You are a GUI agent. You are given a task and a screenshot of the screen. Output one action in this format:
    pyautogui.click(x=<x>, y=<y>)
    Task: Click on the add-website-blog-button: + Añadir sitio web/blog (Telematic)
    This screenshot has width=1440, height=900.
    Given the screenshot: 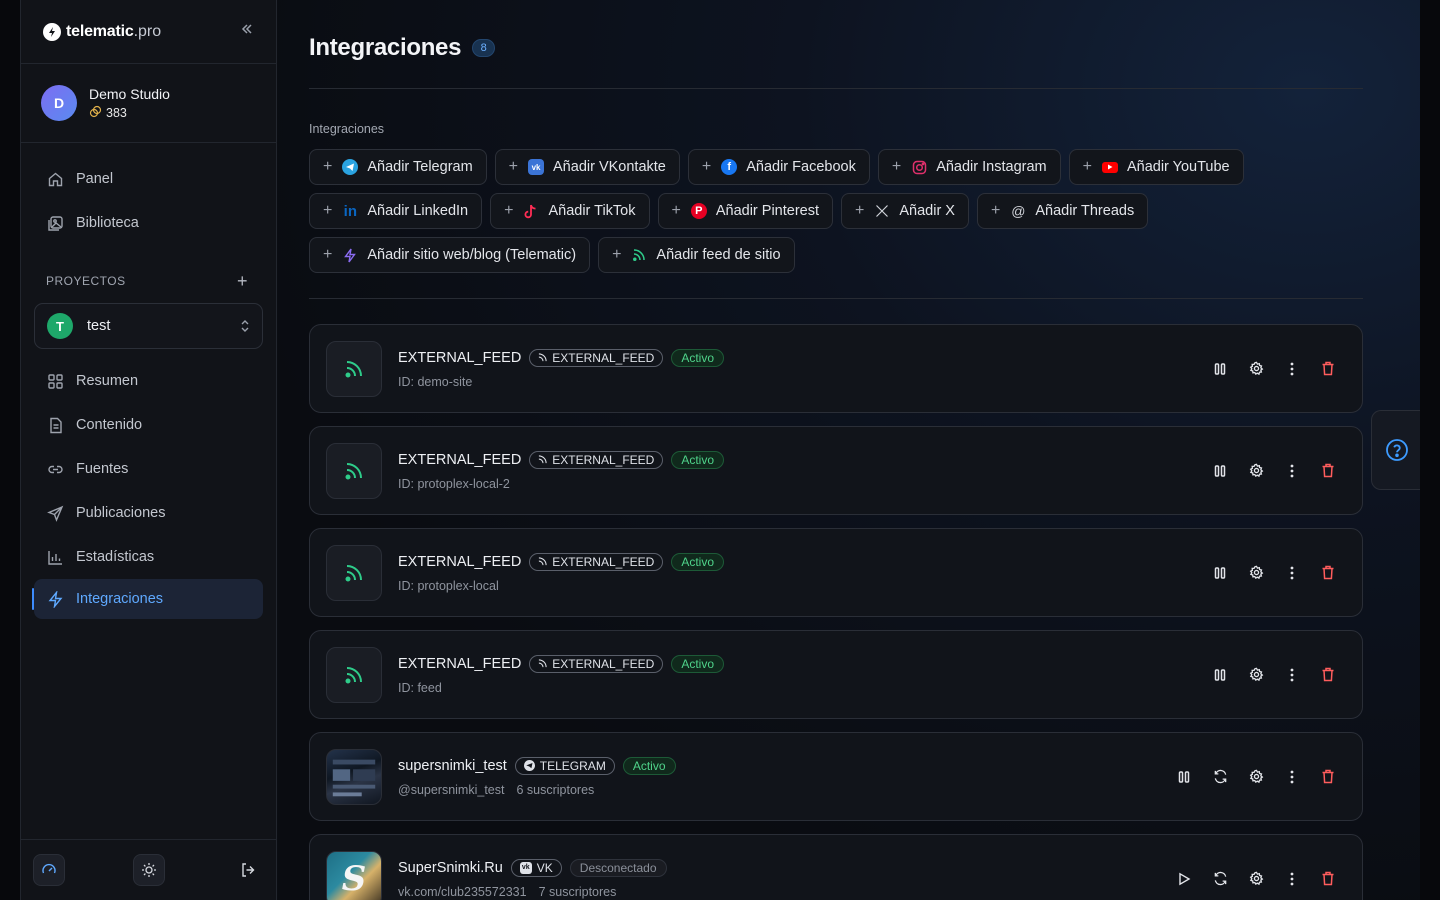 What is the action you would take?
    pyautogui.click(x=450, y=255)
    